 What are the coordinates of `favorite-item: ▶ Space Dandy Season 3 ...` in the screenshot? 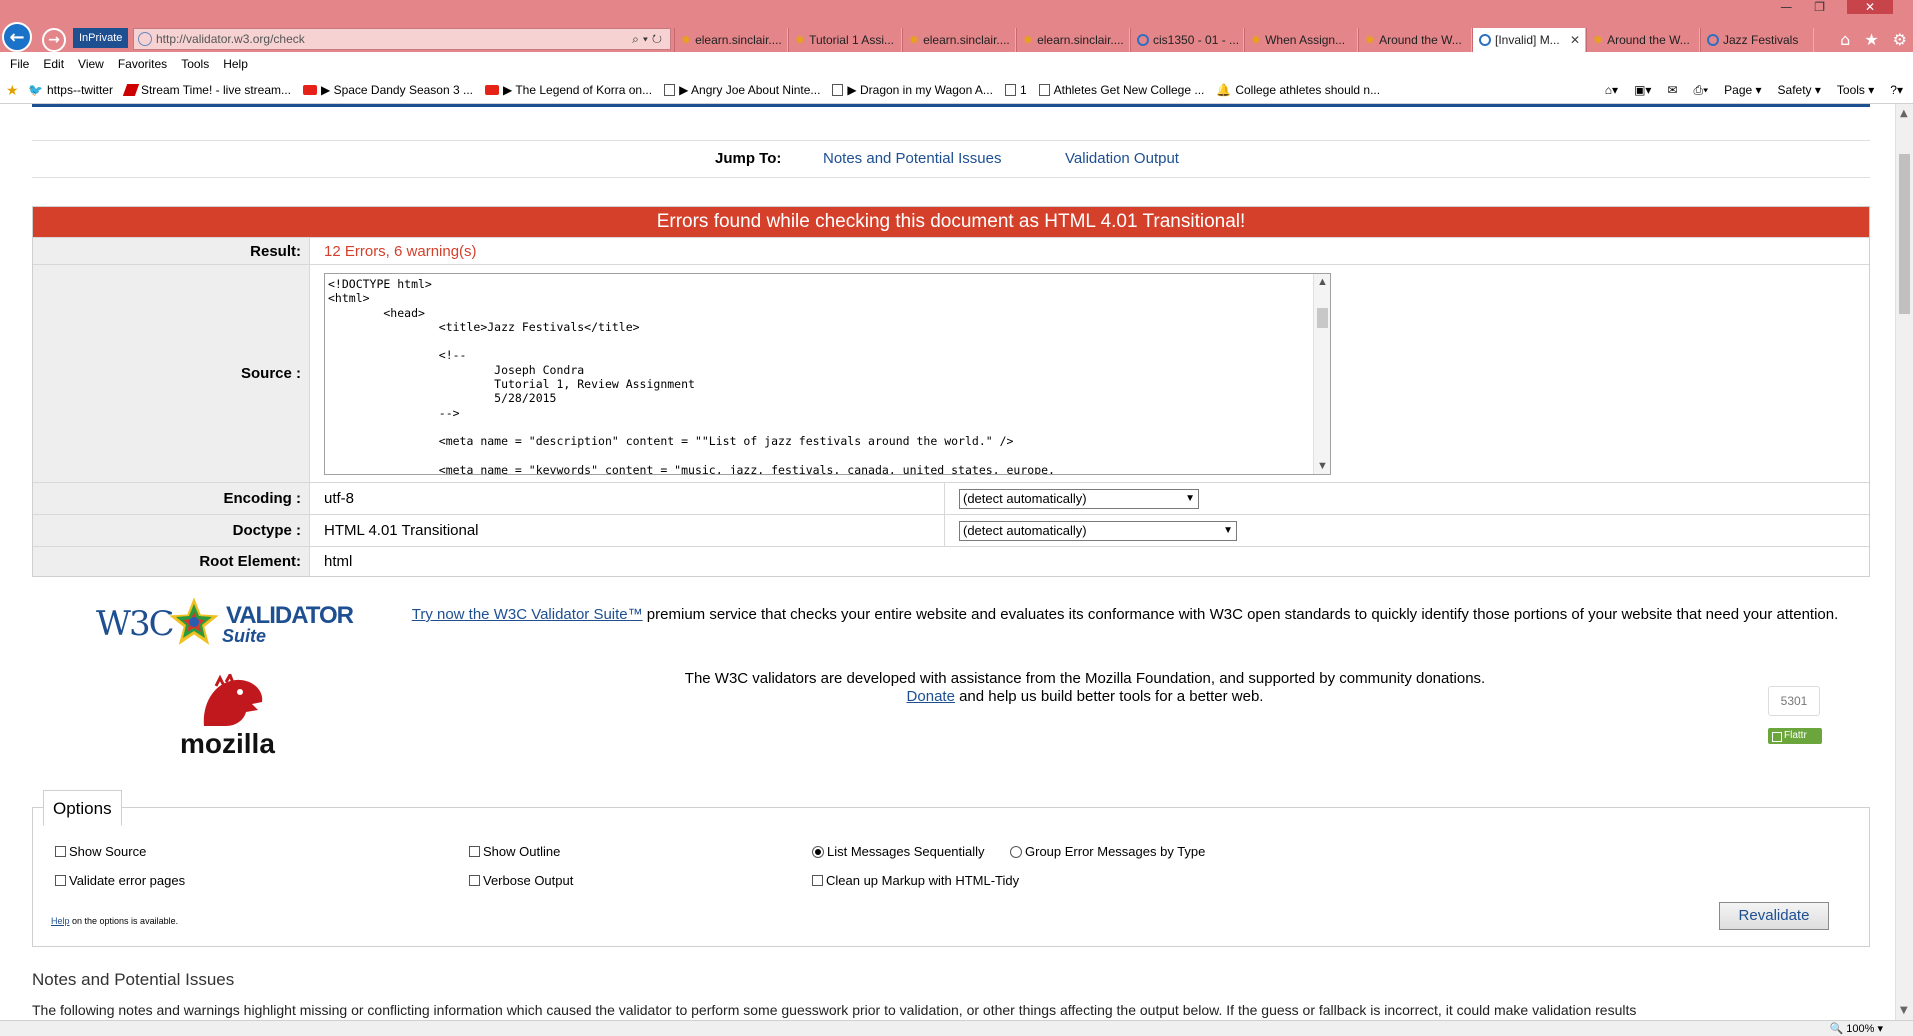 It's located at (388, 90).